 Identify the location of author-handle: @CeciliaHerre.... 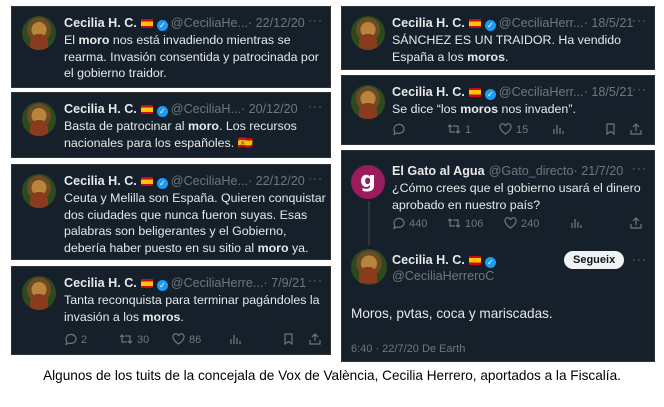
(217, 283).